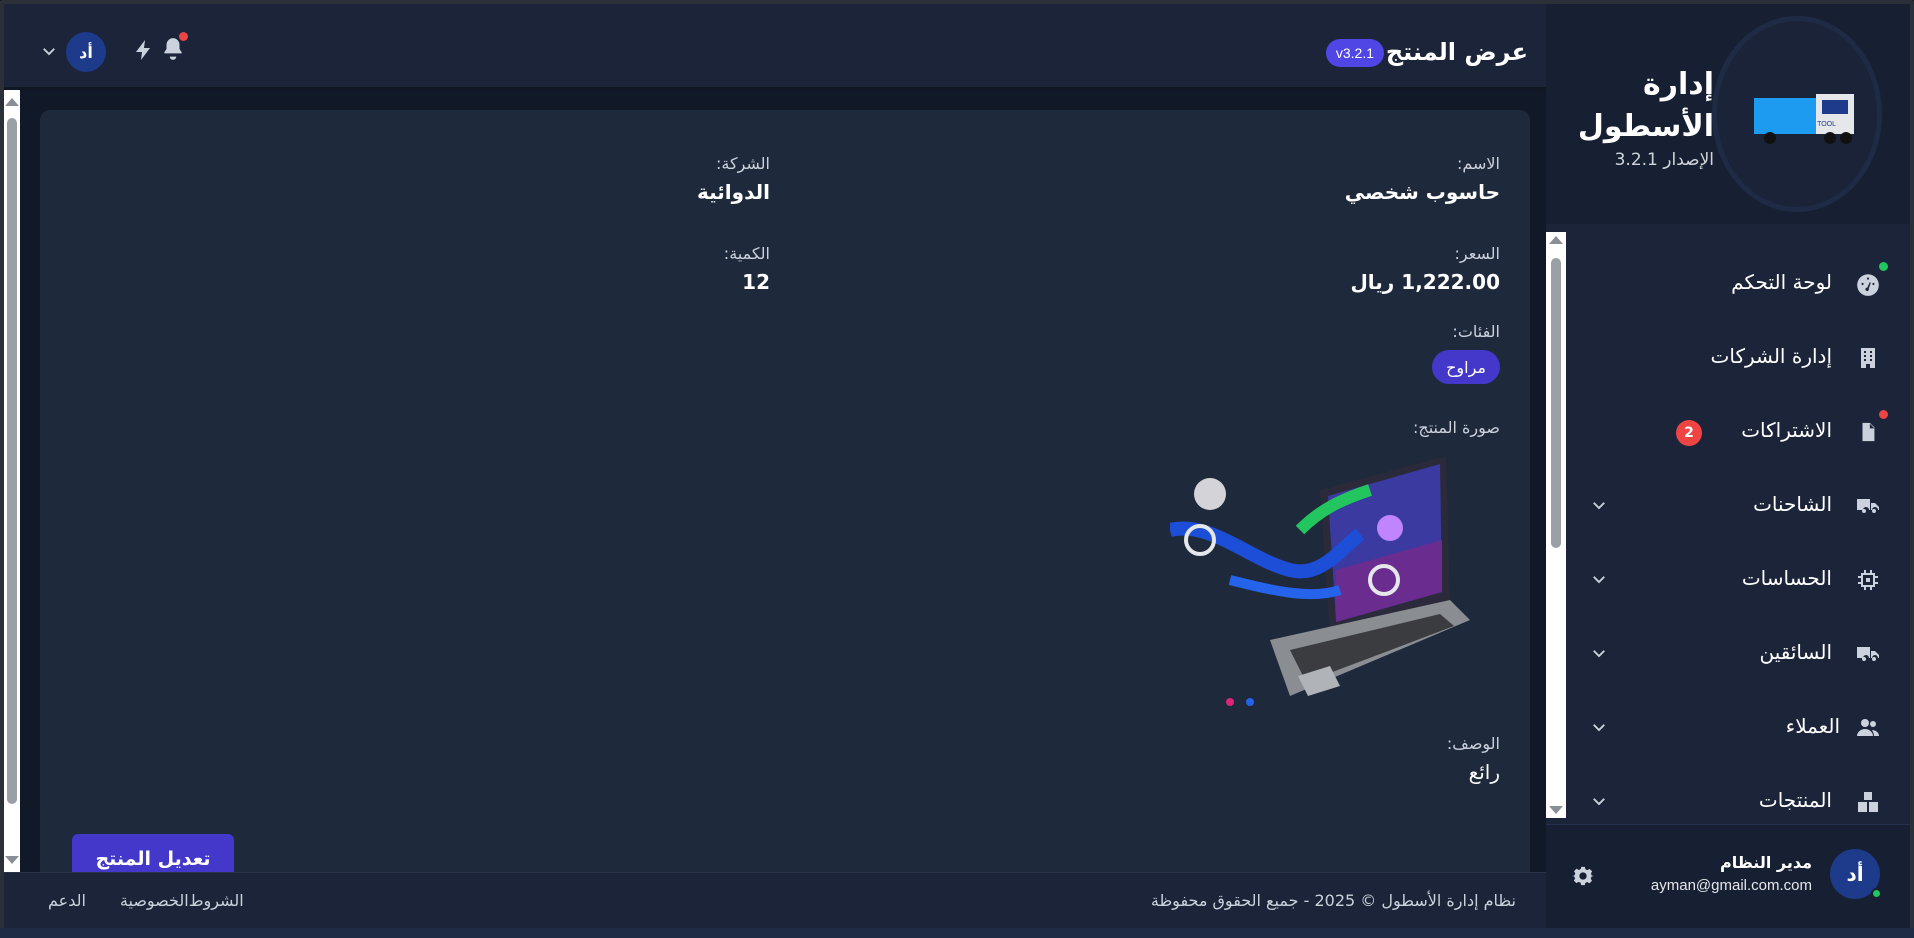  I want to click on description-label: الوصف:, so click(1473, 743).